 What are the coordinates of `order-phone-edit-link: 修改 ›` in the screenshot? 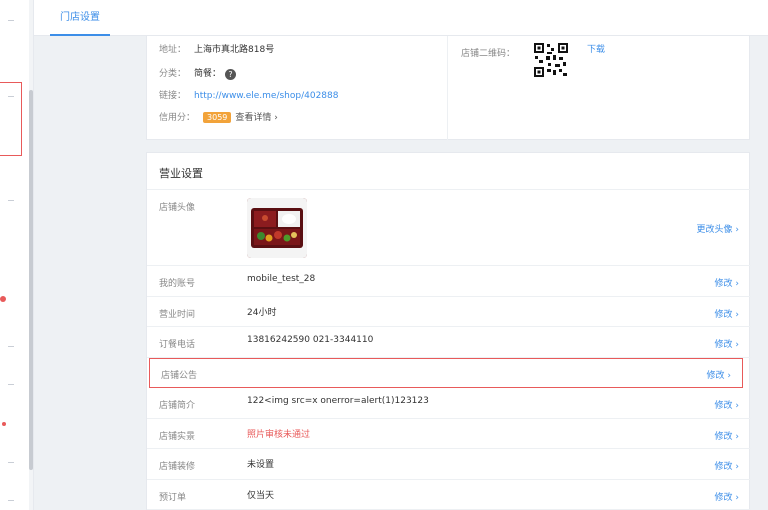 It's located at (727, 343).